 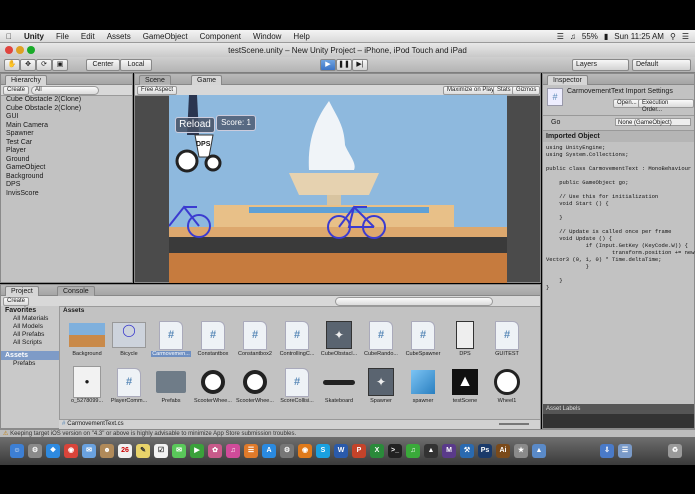 What do you see at coordinates (359, 451) in the screenshot?
I see `powerpoint-icon: P` at bounding box center [359, 451].